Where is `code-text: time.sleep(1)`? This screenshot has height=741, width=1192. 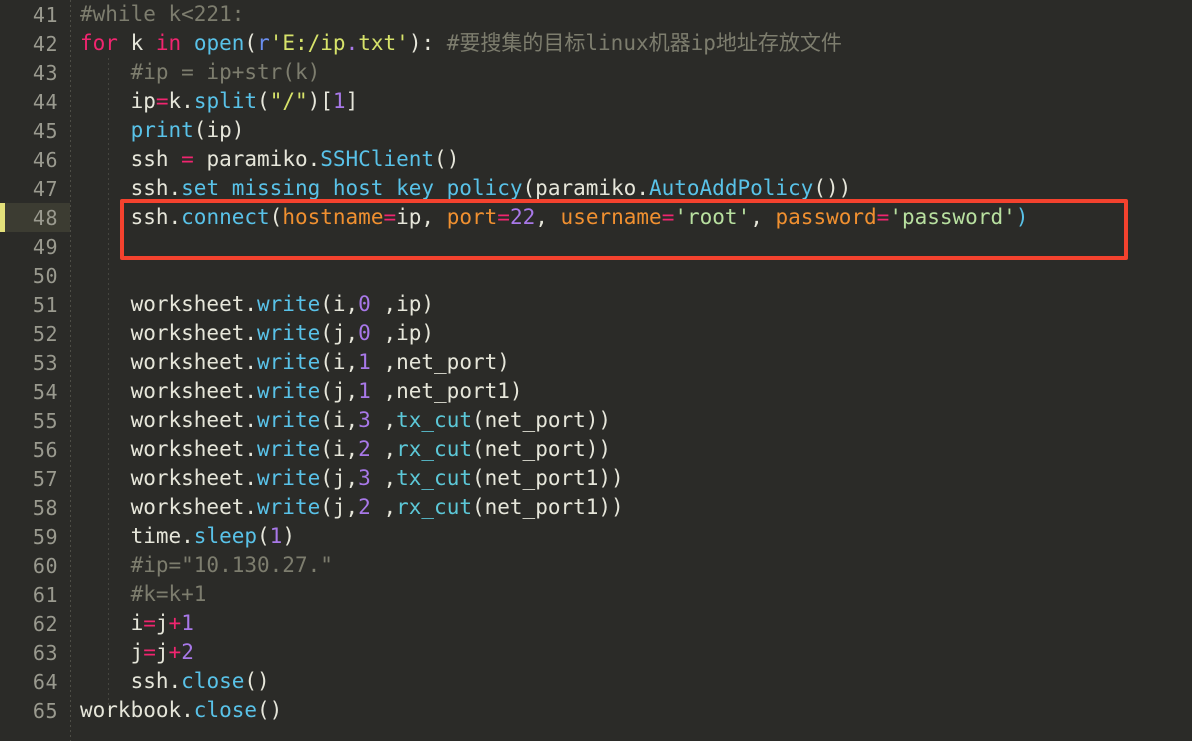
code-text: time.sleep(1) is located at coordinates (631, 536).